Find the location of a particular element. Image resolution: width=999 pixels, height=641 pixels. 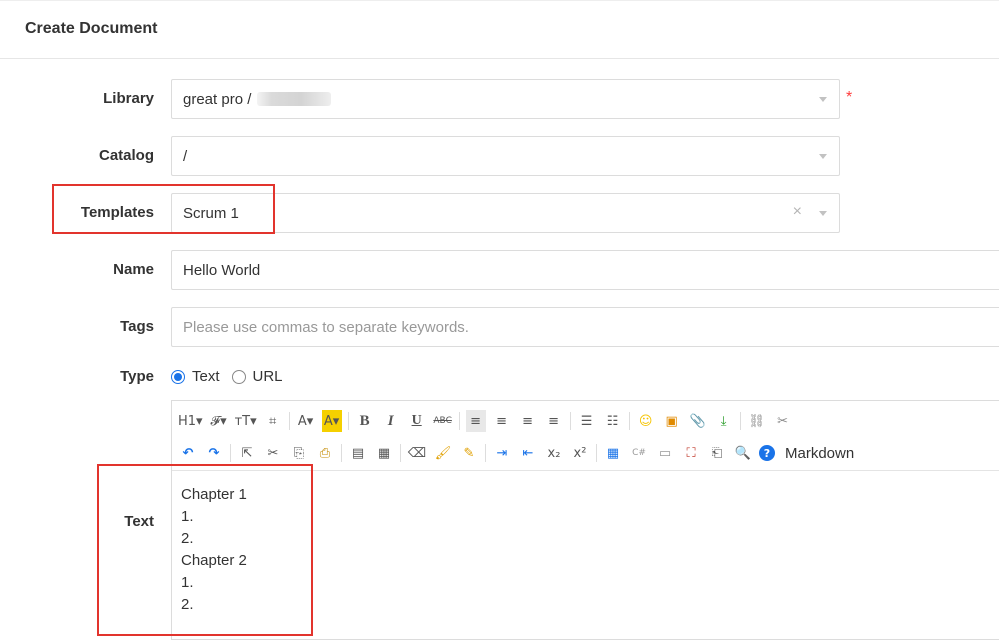

redo-icon: ↷ is located at coordinates (214, 453).